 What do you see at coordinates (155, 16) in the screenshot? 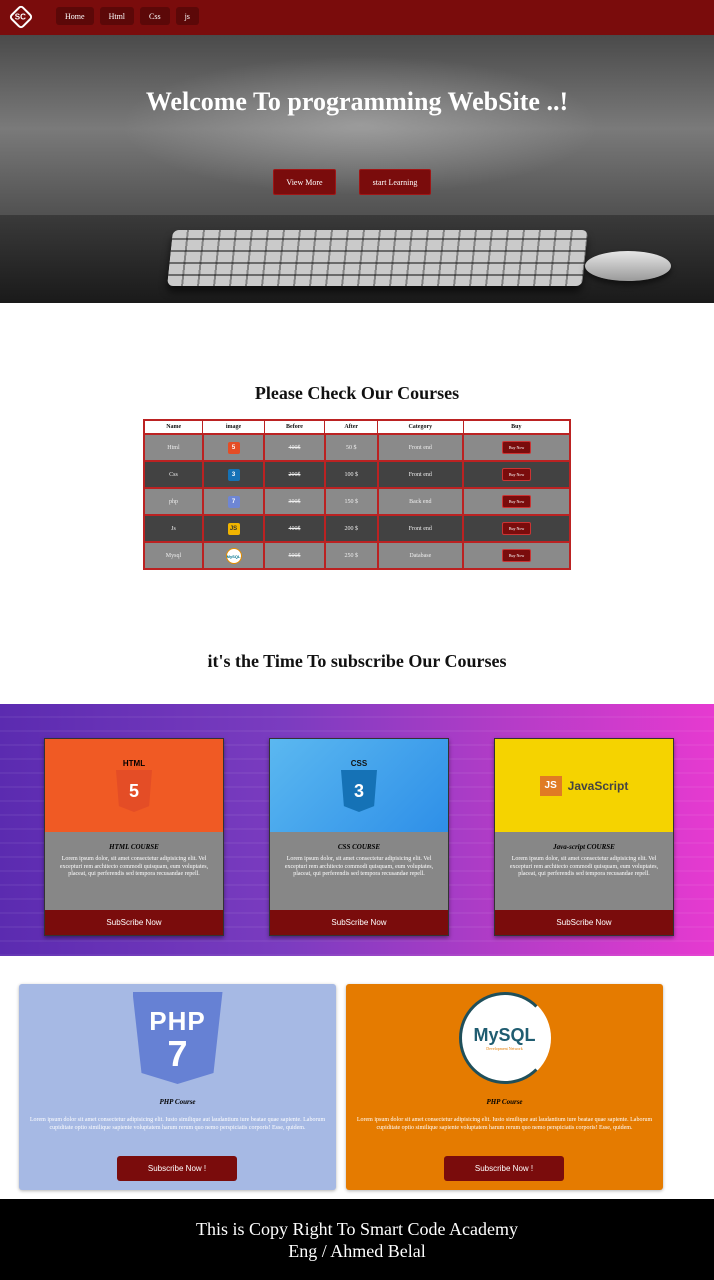
I see `nav-link-css: Css` at bounding box center [155, 16].